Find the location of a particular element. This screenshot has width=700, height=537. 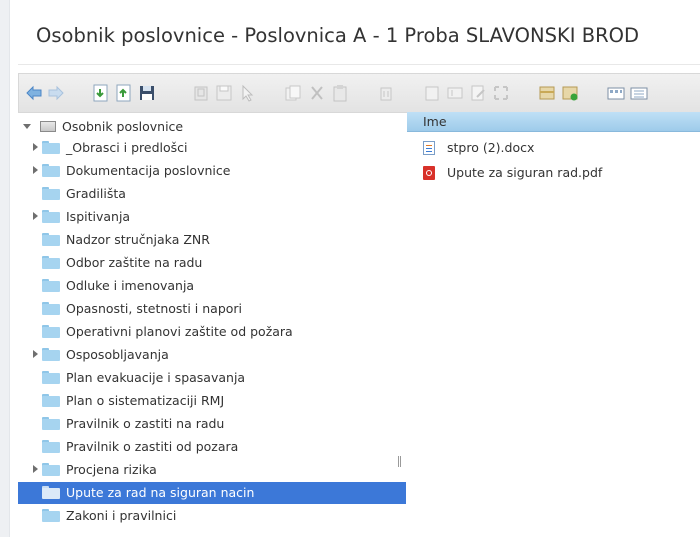

tree-root: Osobnik poslovnice is located at coordinates (212, 127).